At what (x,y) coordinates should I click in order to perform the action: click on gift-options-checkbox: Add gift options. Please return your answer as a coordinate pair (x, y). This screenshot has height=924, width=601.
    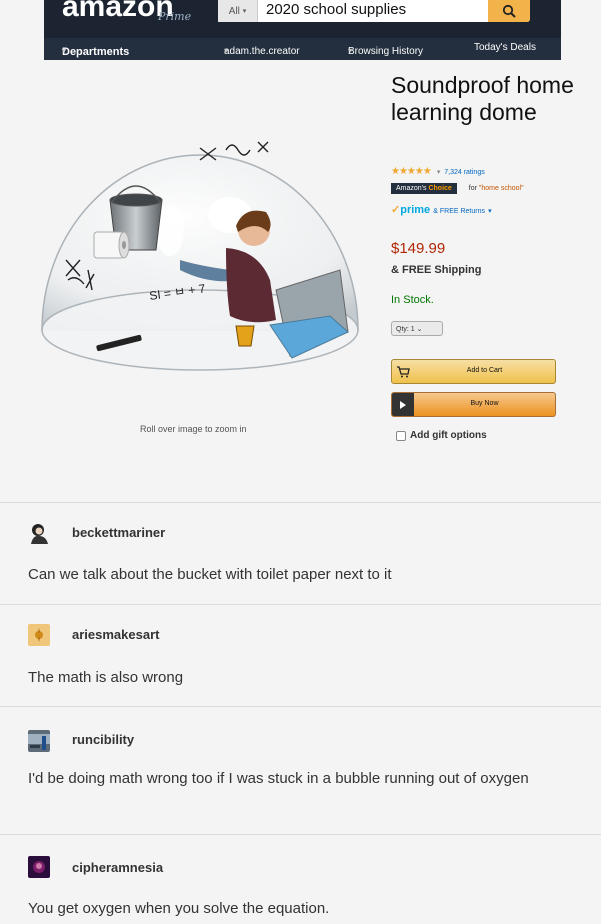
    Looking at the image, I should click on (441, 435).